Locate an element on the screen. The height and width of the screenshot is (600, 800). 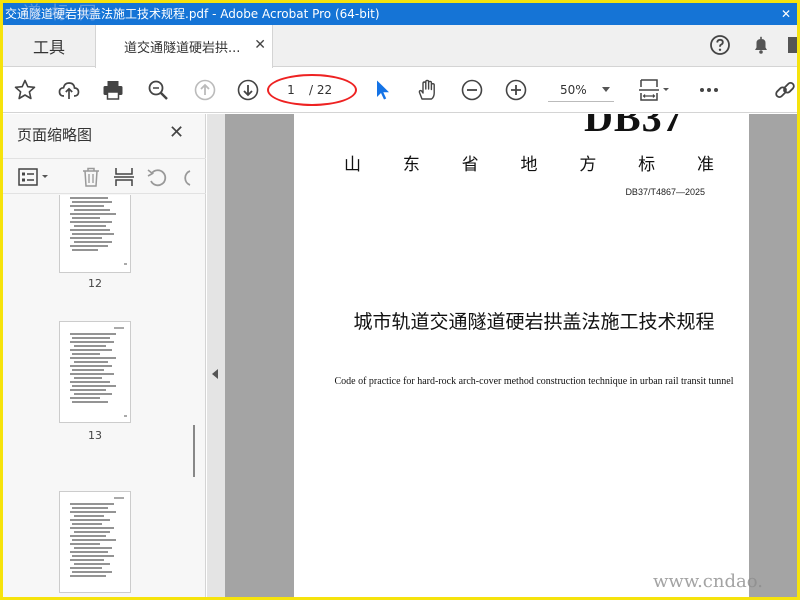
tab-row: 工具 道交通隧道硬岩拱... ✕ is located at coordinates (400, 46).